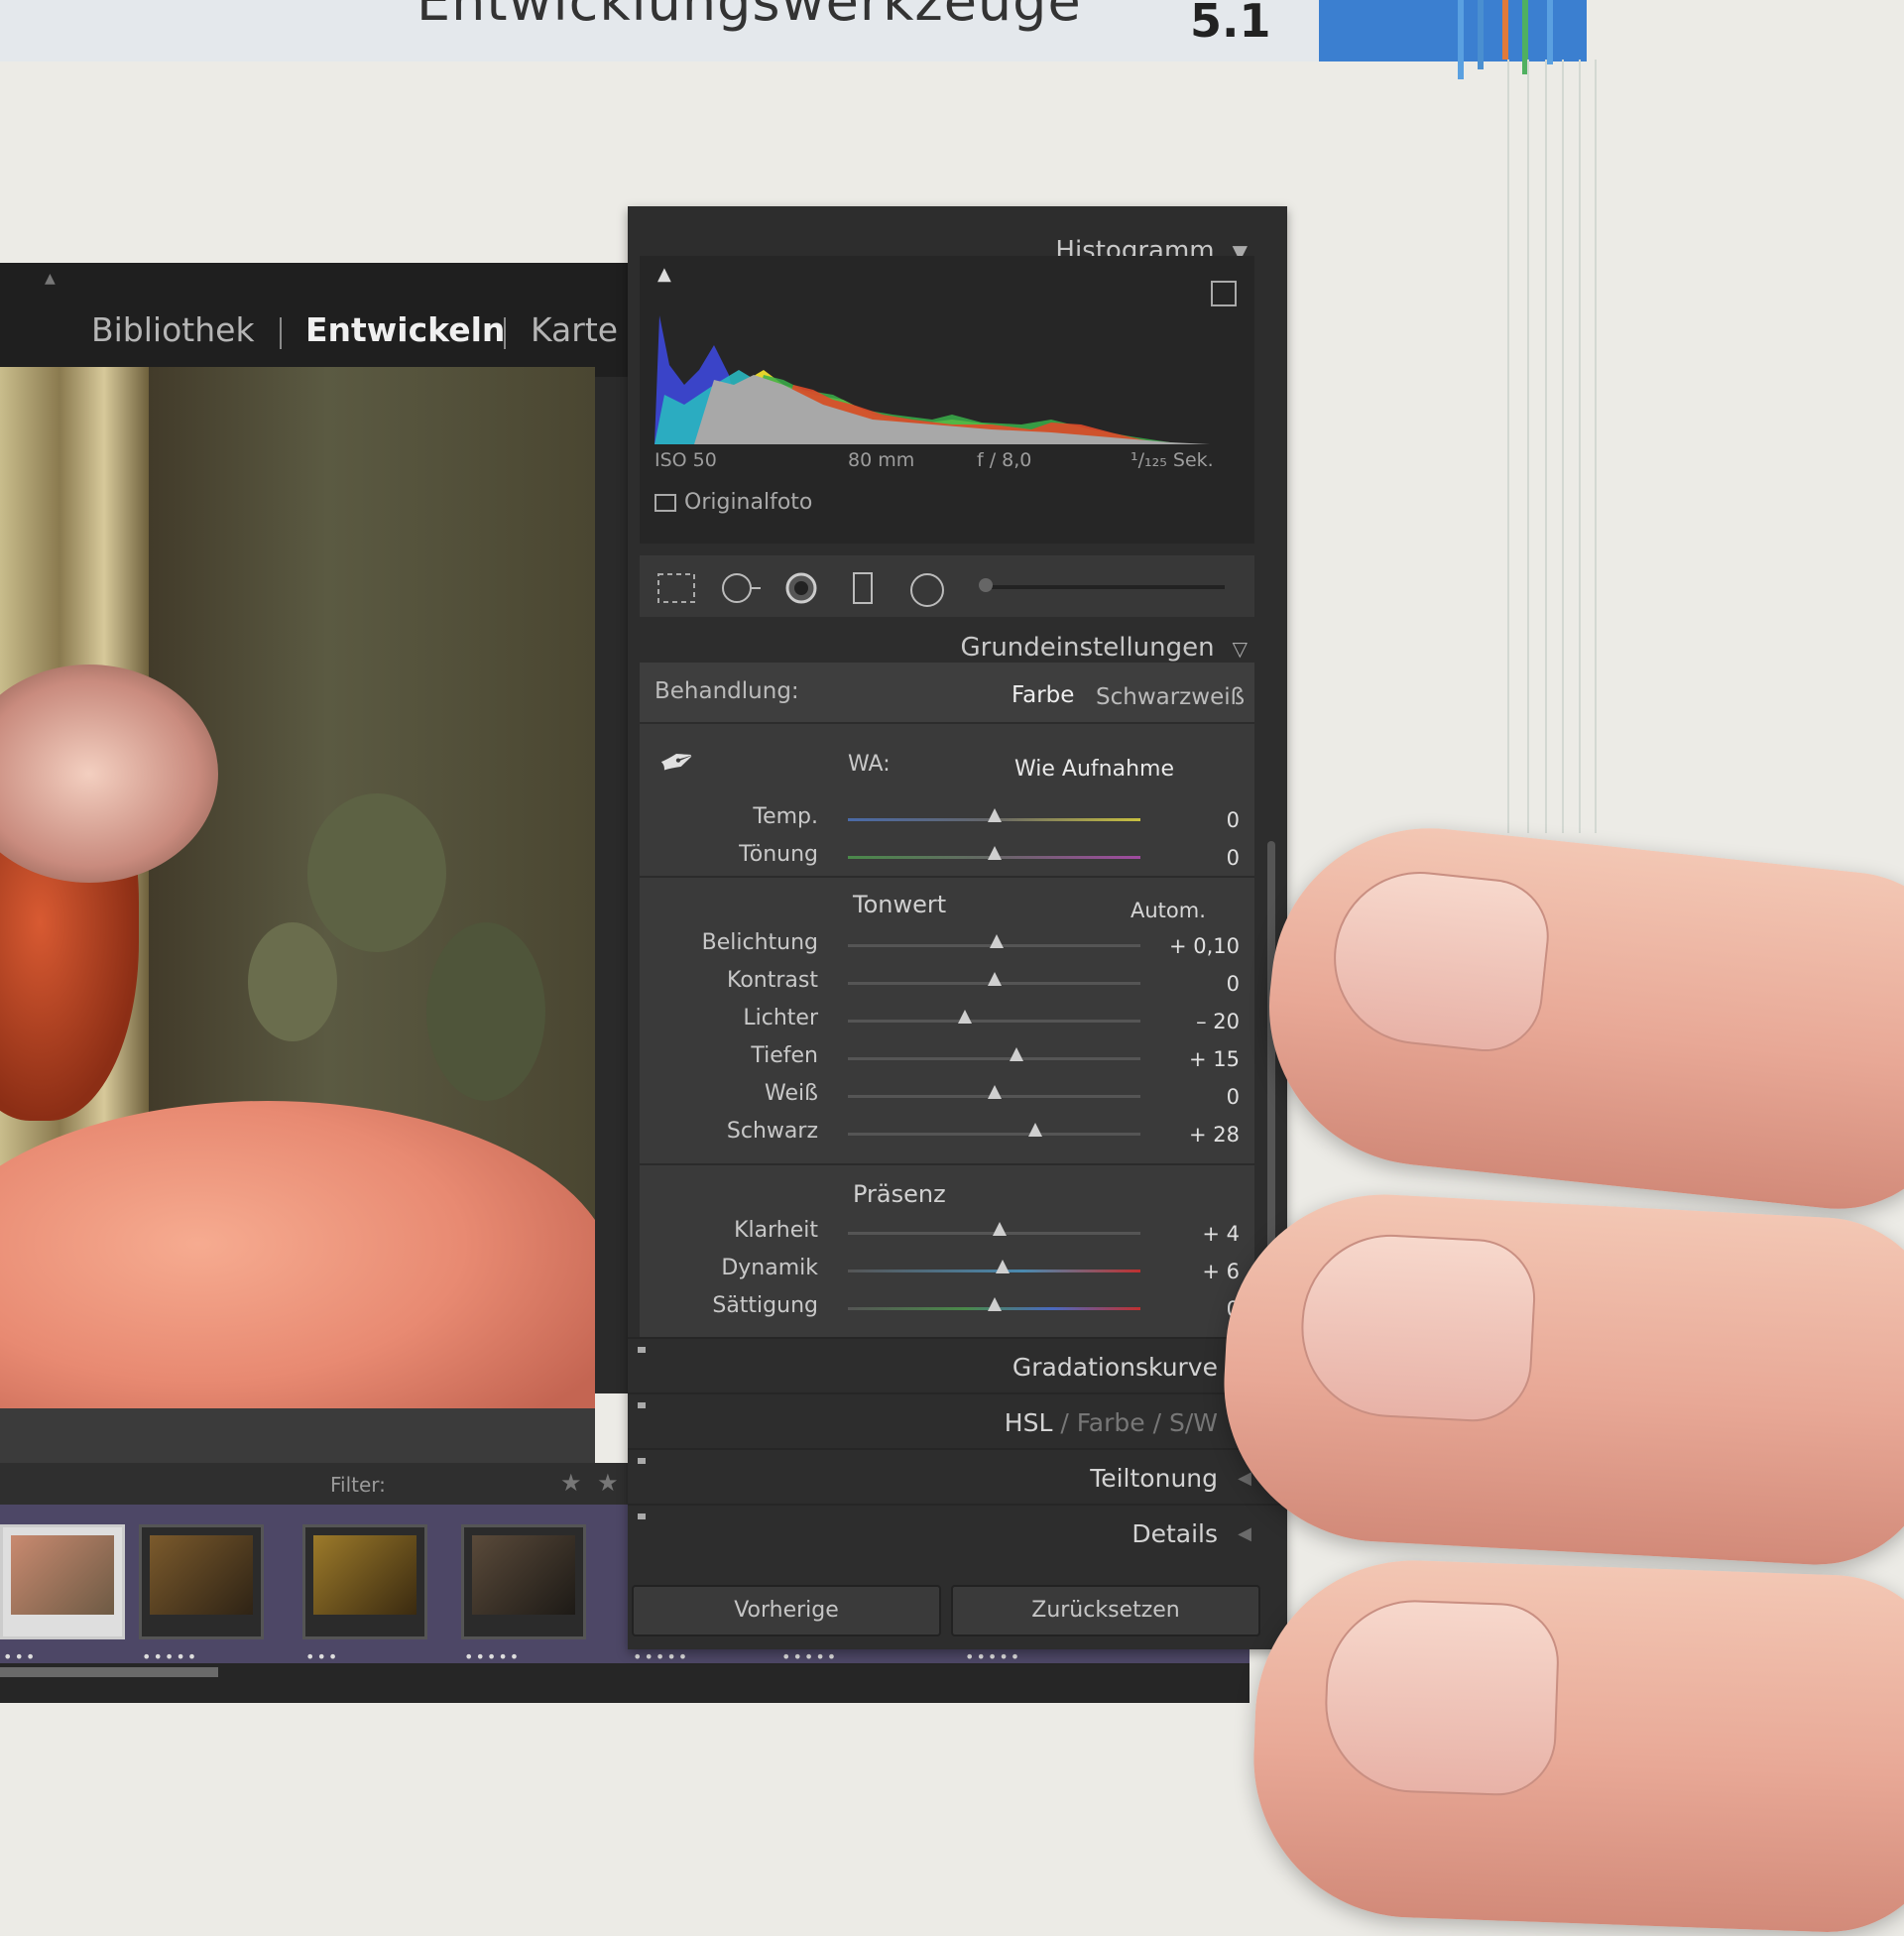  I want to click on slider-label: Belichtung, so click(759, 942).